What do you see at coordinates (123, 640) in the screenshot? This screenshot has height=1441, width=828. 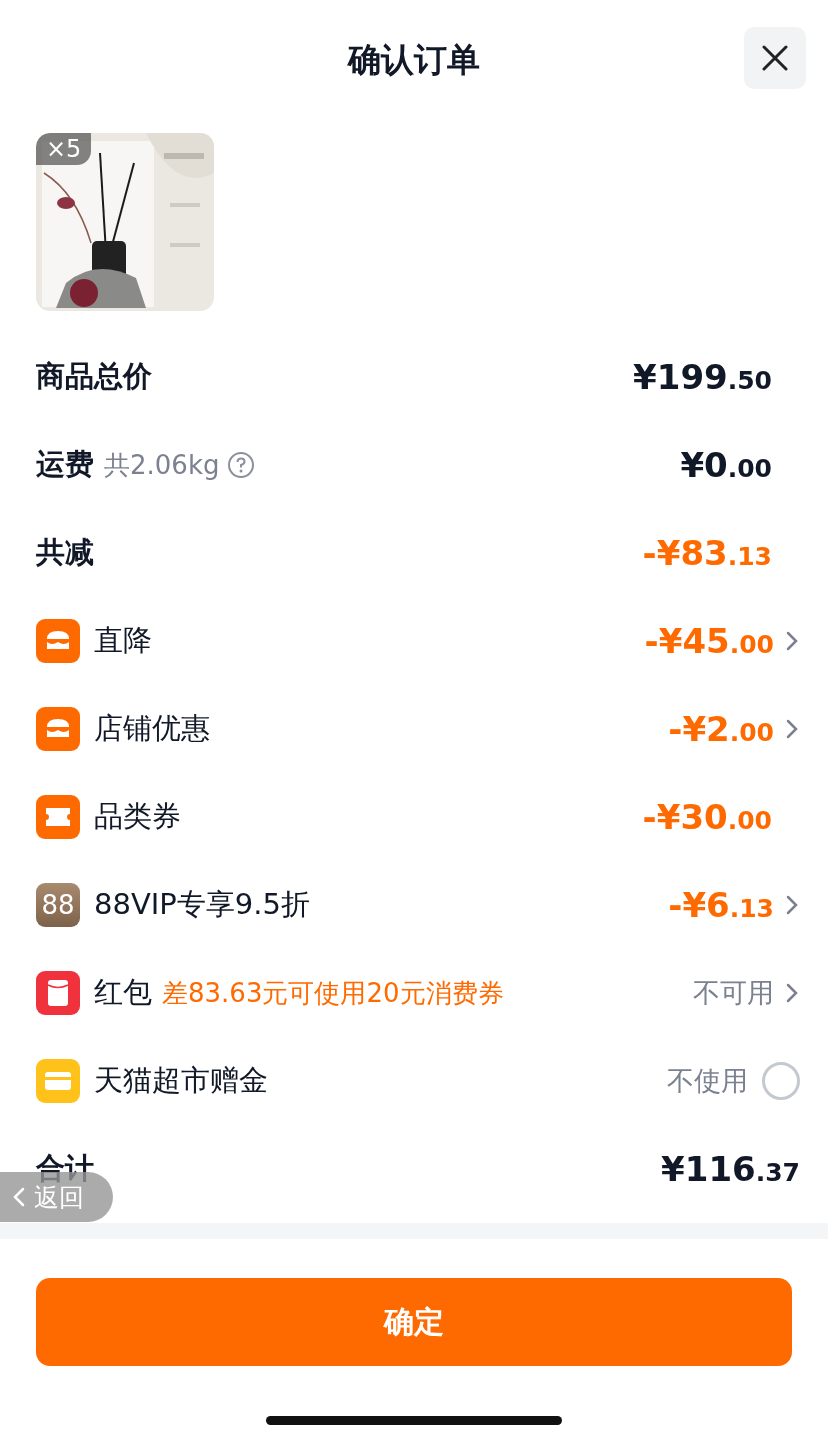 I see `row-label: 直降` at bounding box center [123, 640].